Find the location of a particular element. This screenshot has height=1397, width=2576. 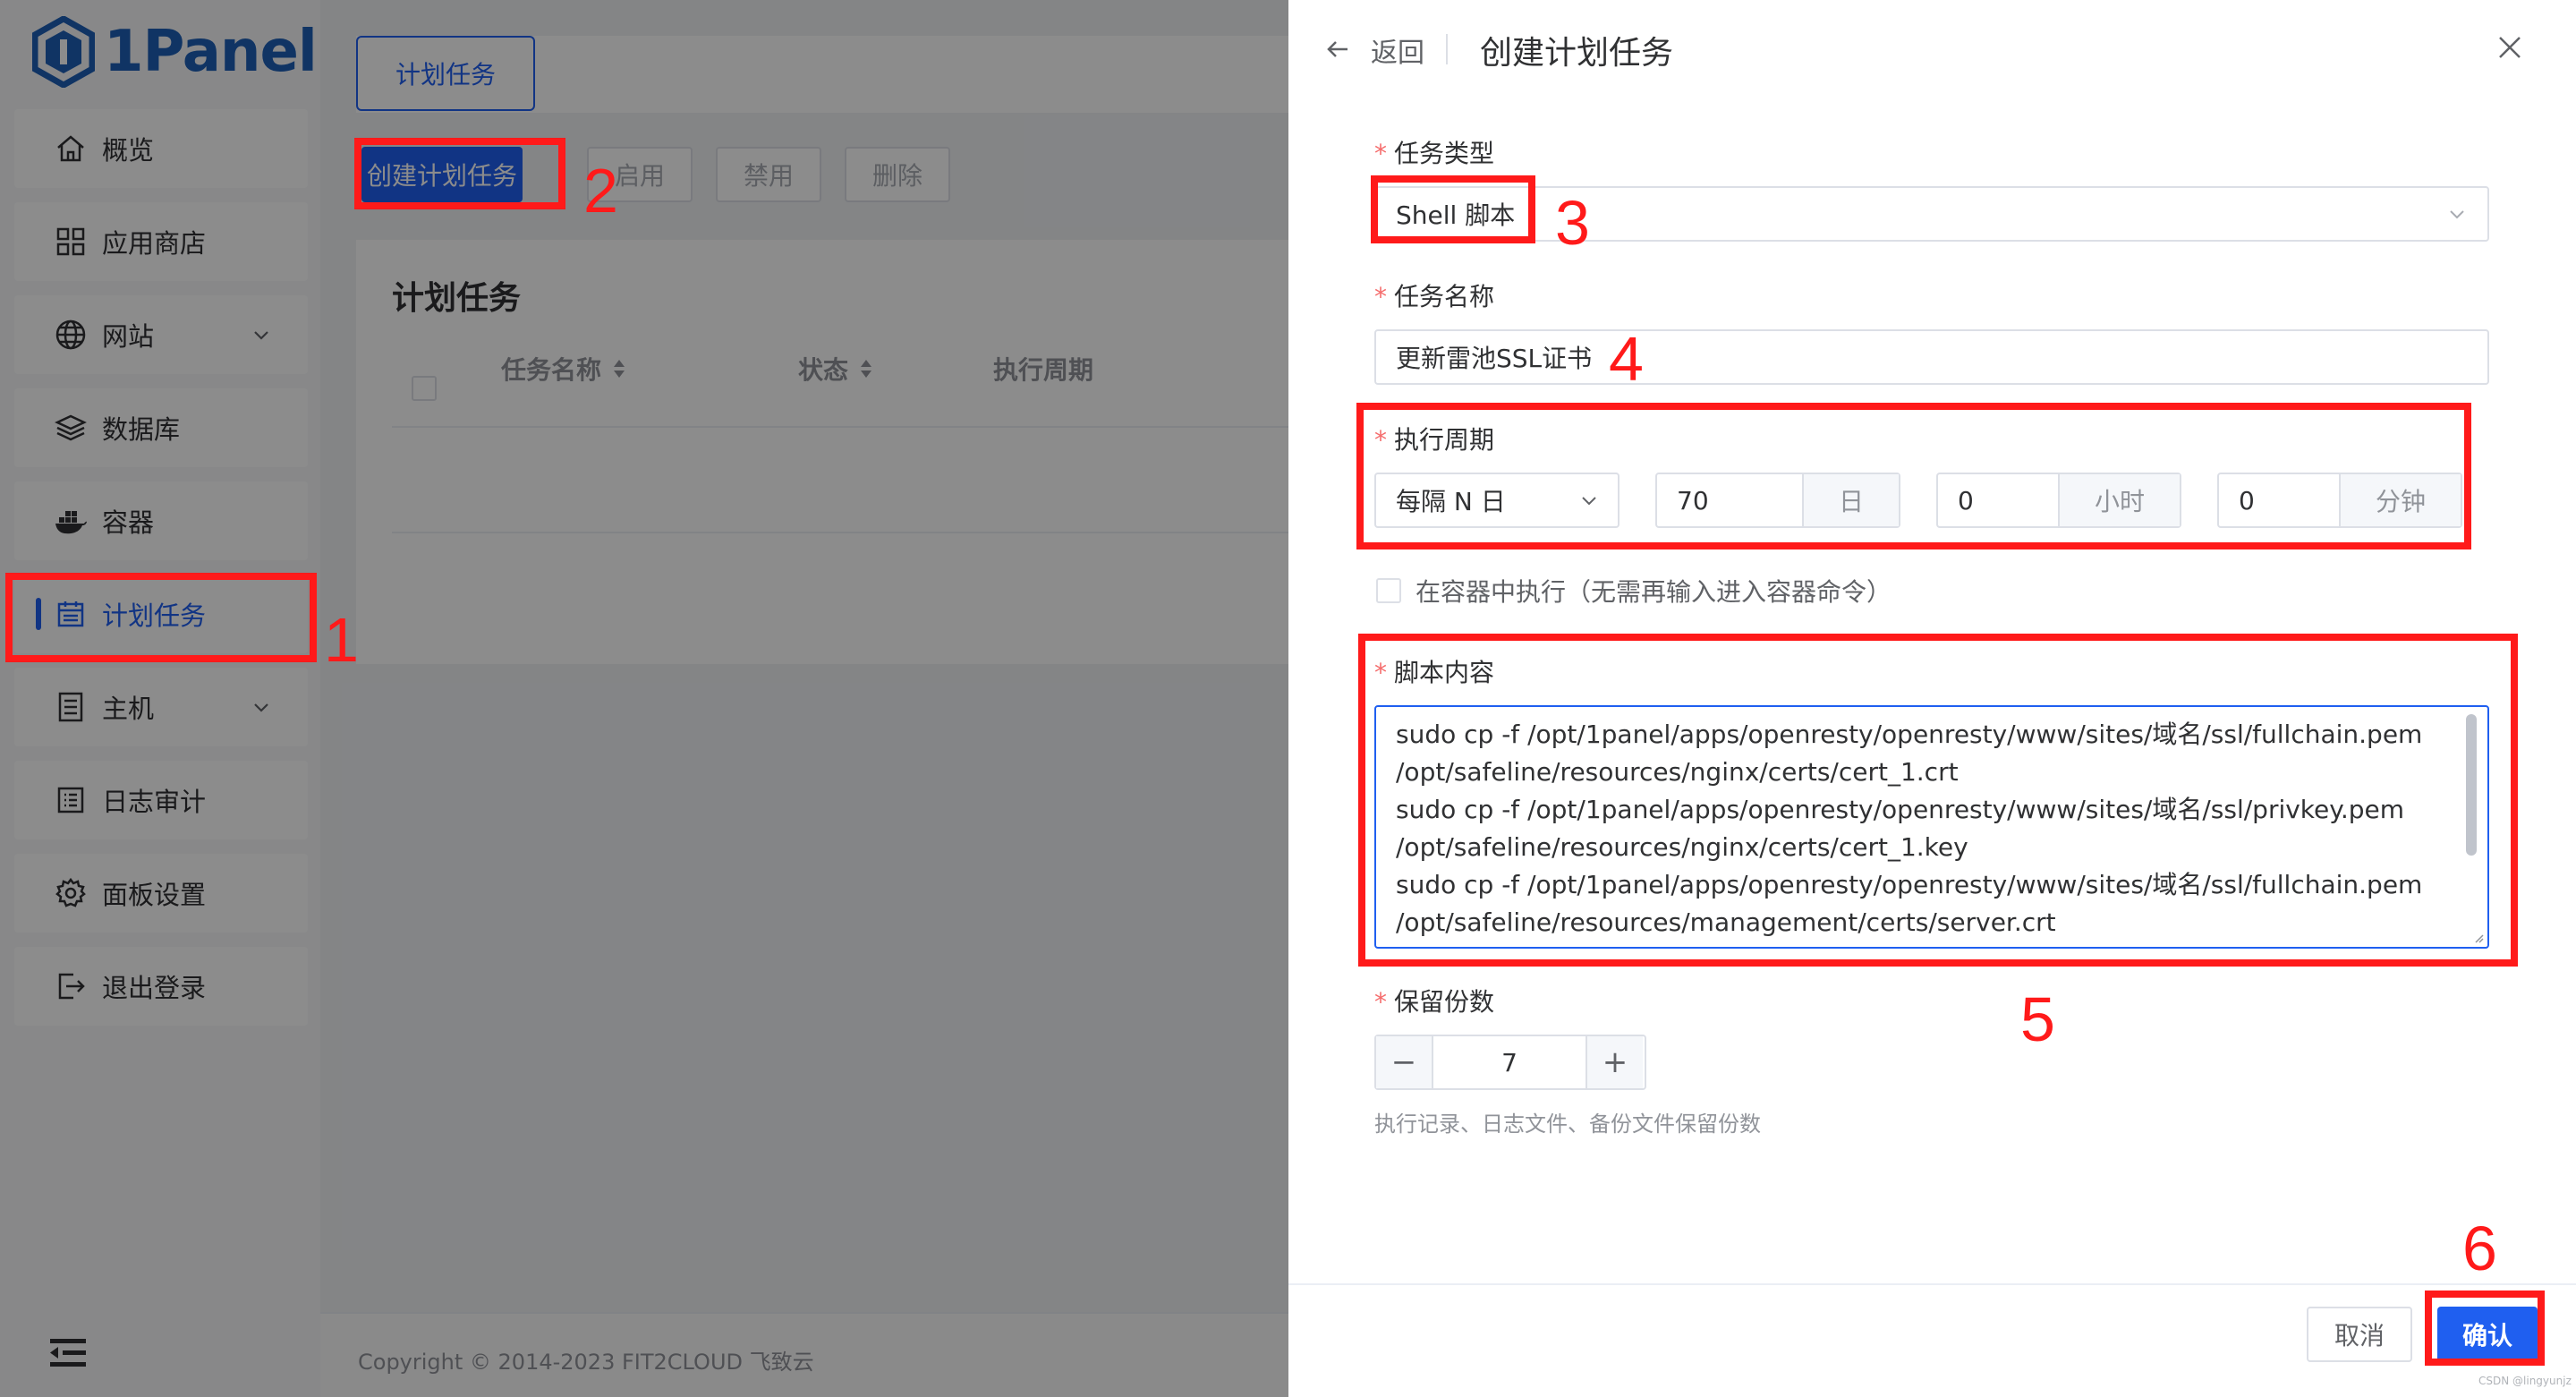

increase-button: + is located at coordinates (1614, 1062).